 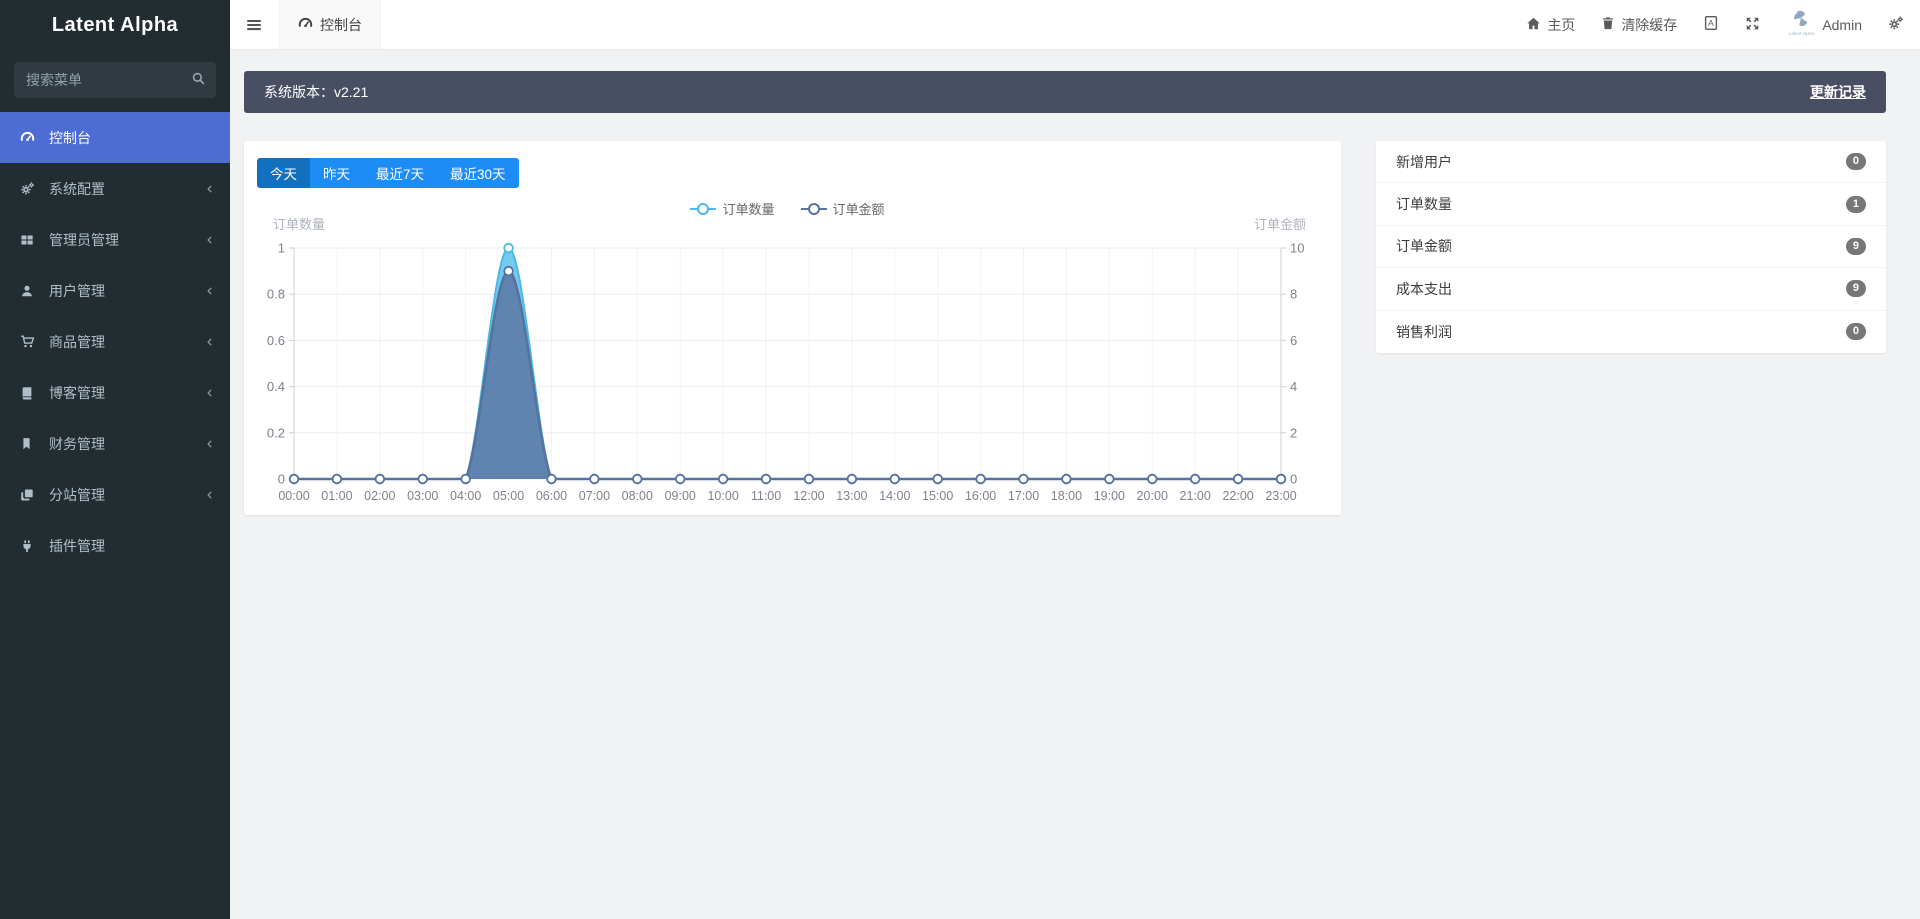 What do you see at coordinates (1237, 496) in the screenshot?
I see `svg-text: 22:00` at bounding box center [1237, 496].